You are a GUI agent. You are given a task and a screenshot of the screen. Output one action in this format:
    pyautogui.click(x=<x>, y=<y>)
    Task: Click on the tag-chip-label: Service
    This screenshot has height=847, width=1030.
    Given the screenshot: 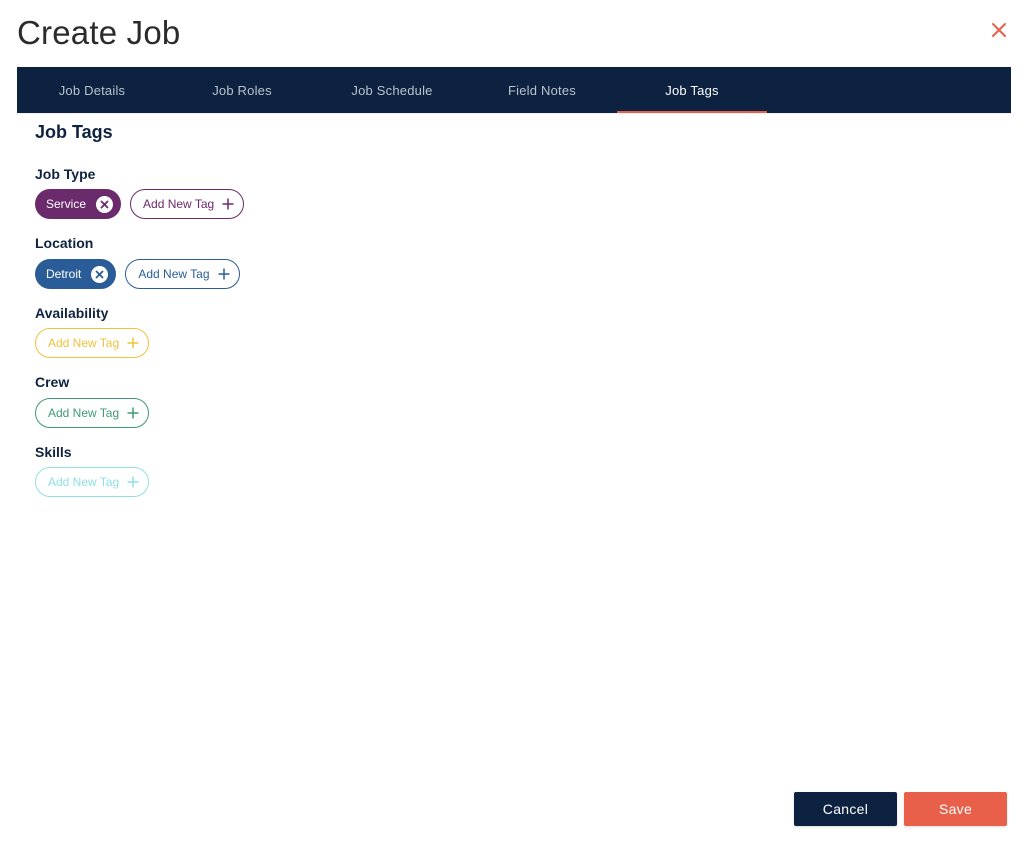 What is the action you would take?
    pyautogui.click(x=66, y=204)
    